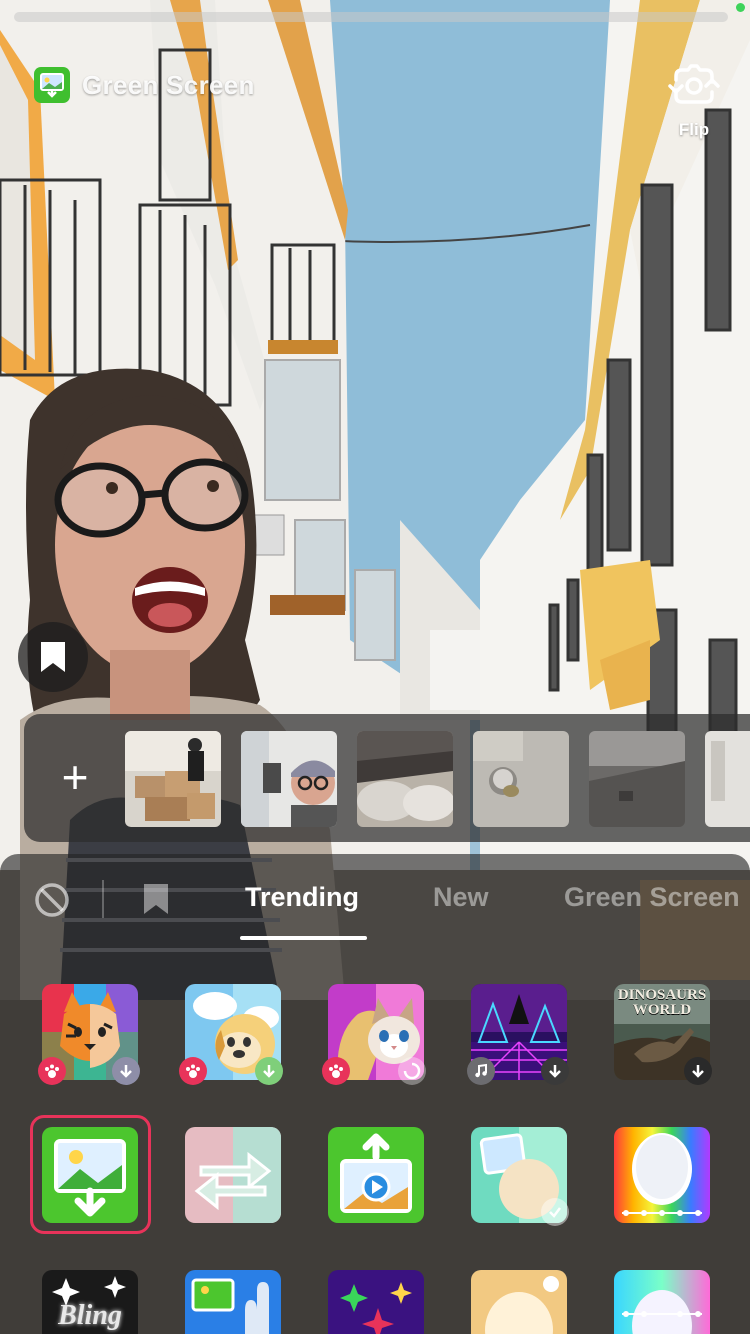 The width and height of the screenshot is (750, 1334). I want to click on recording-progress-bar, so click(371, 17).